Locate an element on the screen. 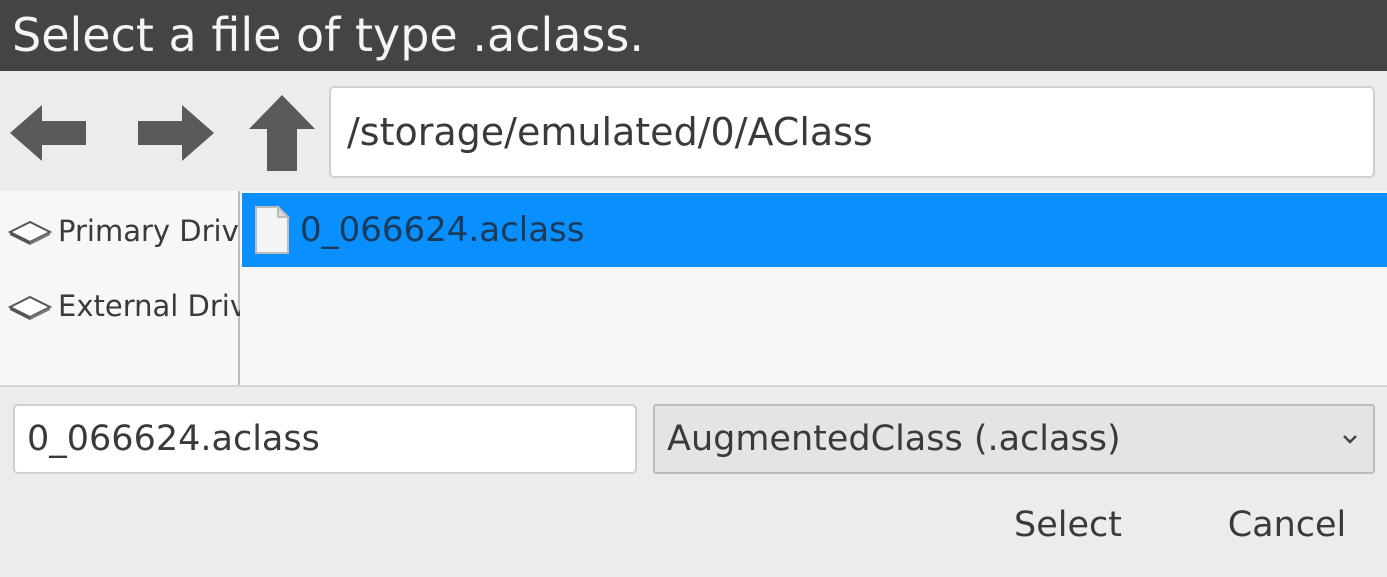 The width and height of the screenshot is (1387, 577). list-item: 0_066624.aclass is located at coordinates (814, 230).